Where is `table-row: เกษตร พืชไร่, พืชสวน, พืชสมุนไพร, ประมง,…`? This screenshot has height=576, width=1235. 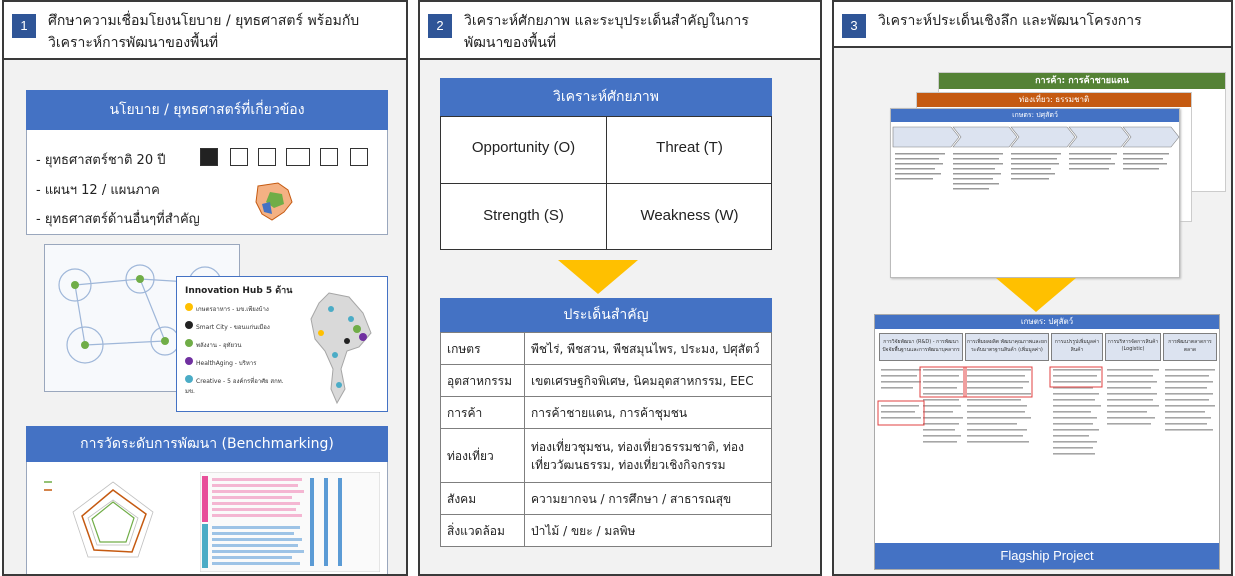 table-row: เกษตร พืชไร่, พืชสวน, พืชสมุนไพร, ประมง,… is located at coordinates (606, 348).